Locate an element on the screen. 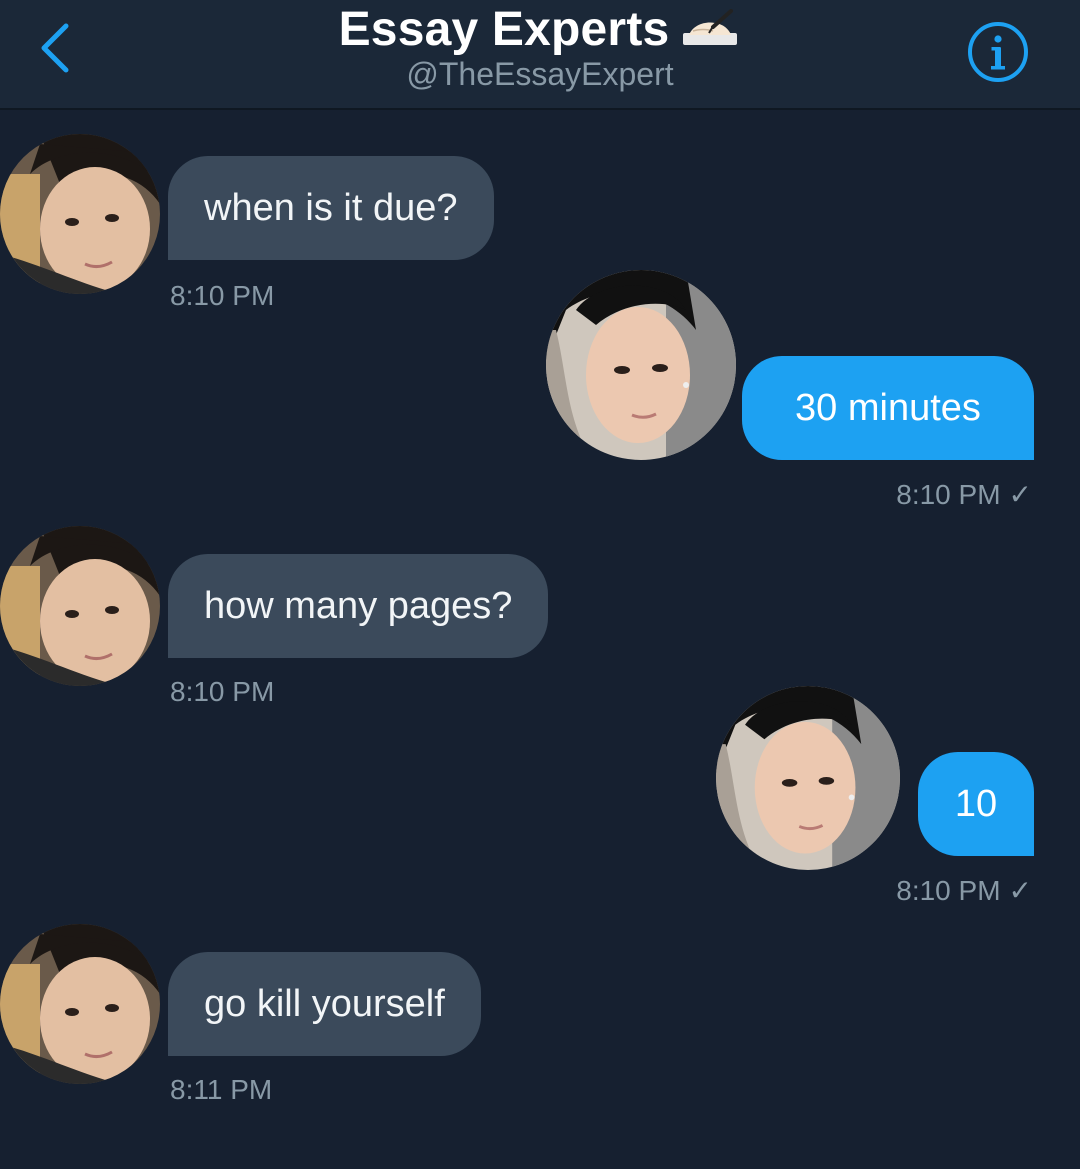  message-text: 10 is located at coordinates (976, 804).